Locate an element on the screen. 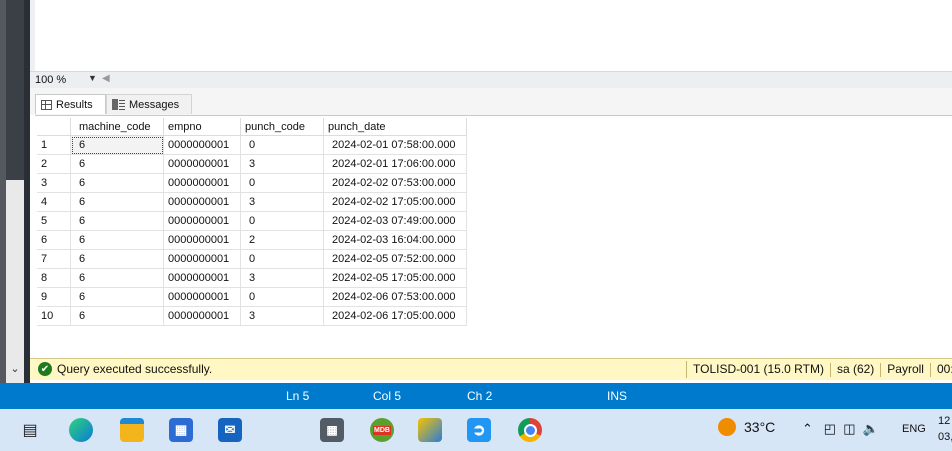  file-explorer-icon is located at coordinates (132, 430).